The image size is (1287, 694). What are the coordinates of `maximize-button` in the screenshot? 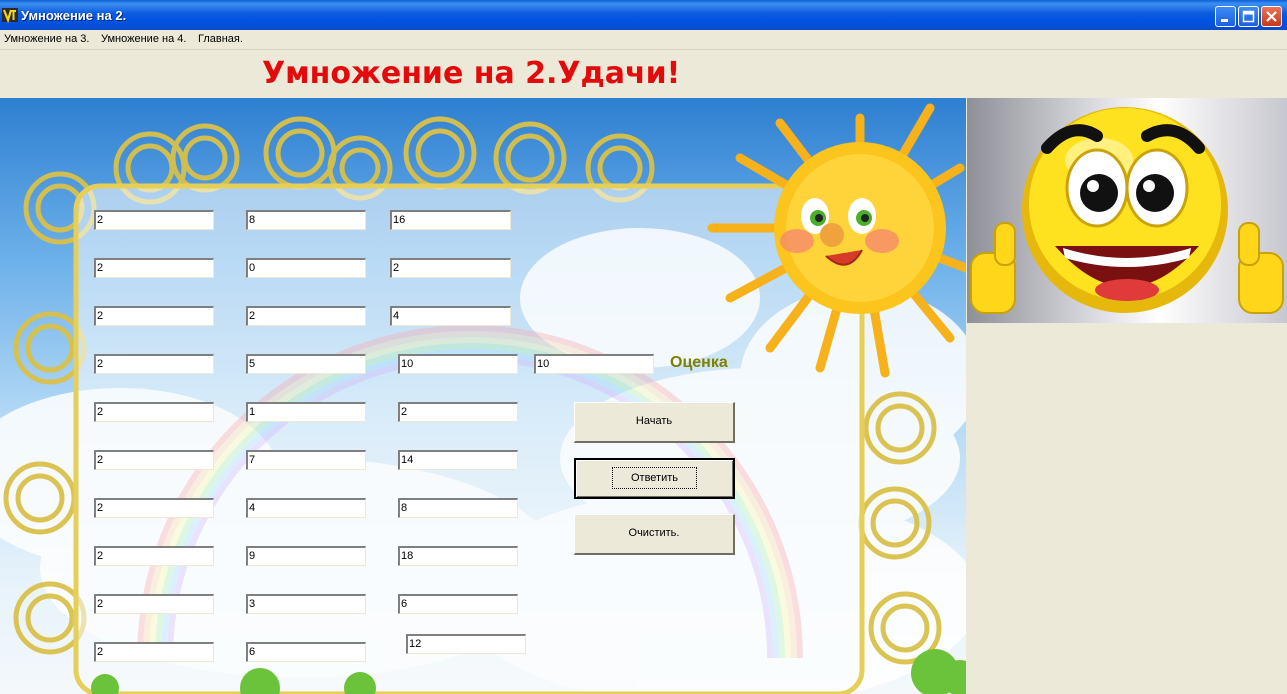 It's located at (1248, 16).